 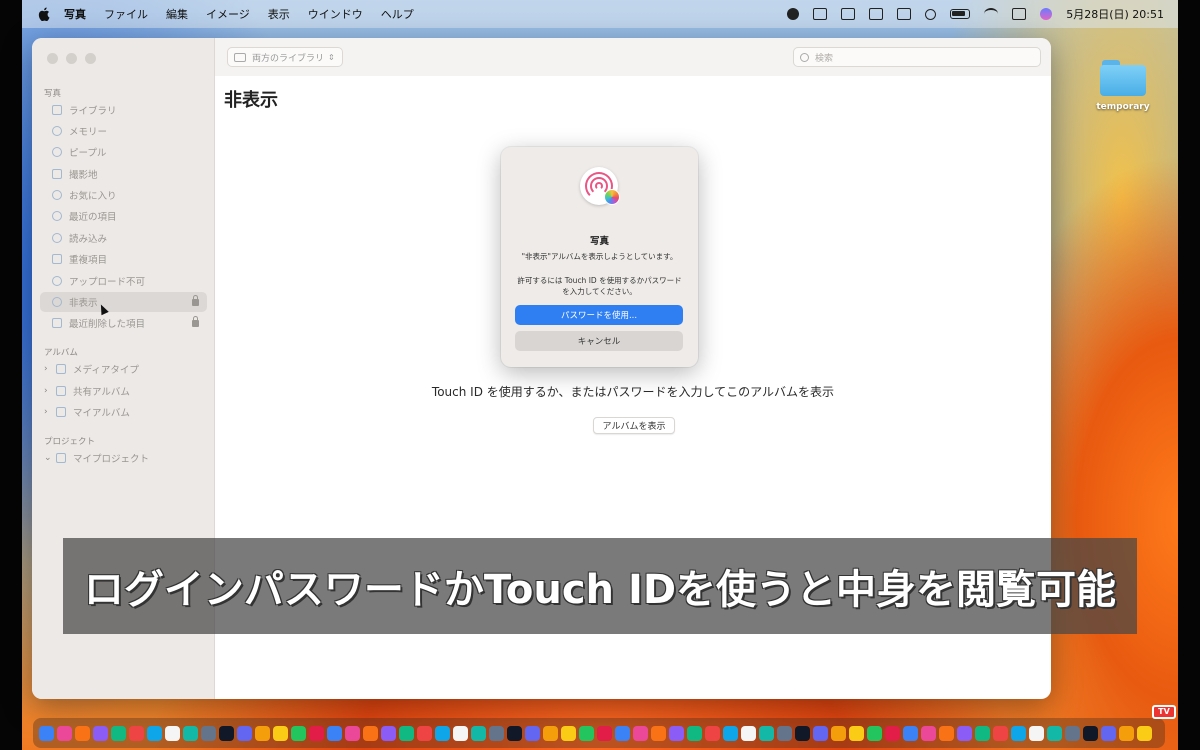 I want to click on menu-edit: 編集, so click(x=177, y=14).